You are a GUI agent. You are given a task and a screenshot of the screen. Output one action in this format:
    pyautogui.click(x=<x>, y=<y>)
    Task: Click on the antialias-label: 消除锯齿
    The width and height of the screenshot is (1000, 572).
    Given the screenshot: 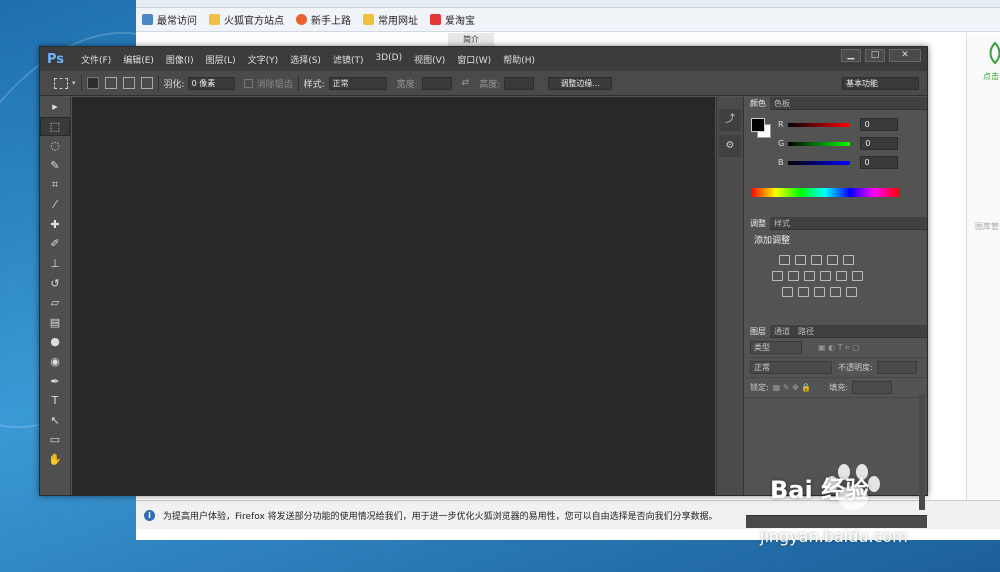 What is the action you would take?
    pyautogui.click(x=274, y=84)
    